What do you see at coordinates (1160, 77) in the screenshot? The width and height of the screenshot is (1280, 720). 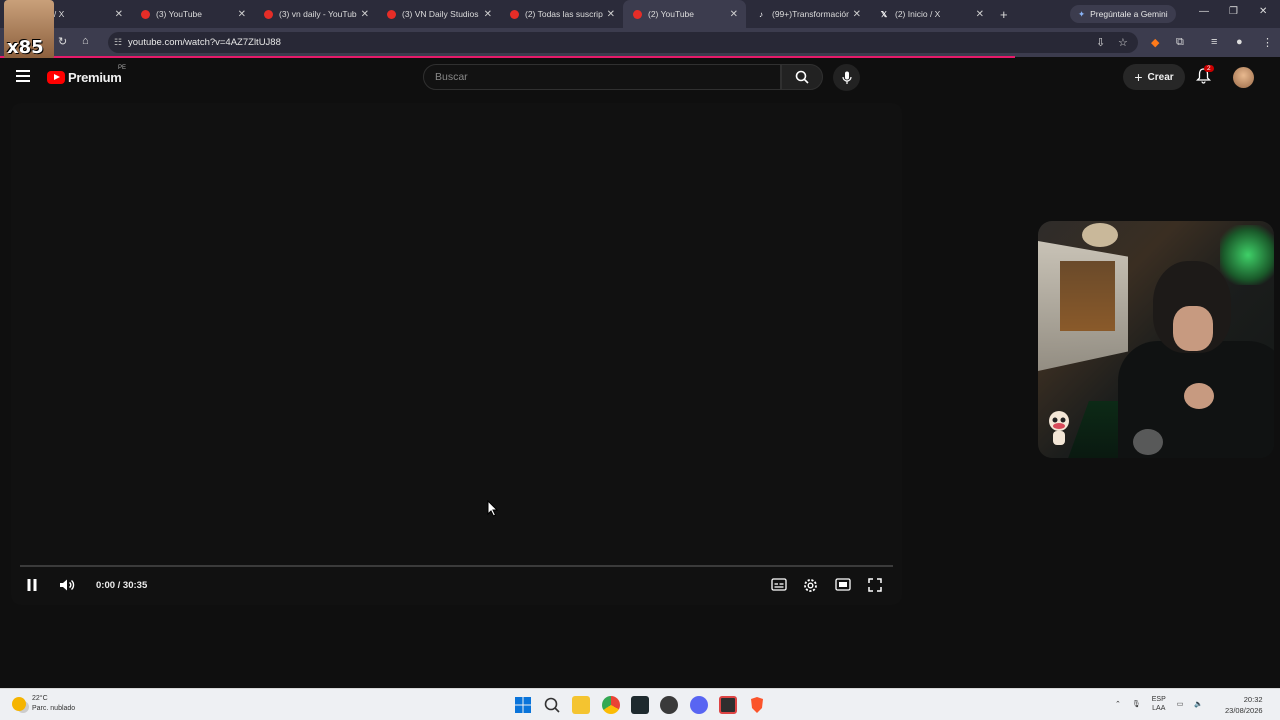 I see `create-label: Crear` at bounding box center [1160, 77].